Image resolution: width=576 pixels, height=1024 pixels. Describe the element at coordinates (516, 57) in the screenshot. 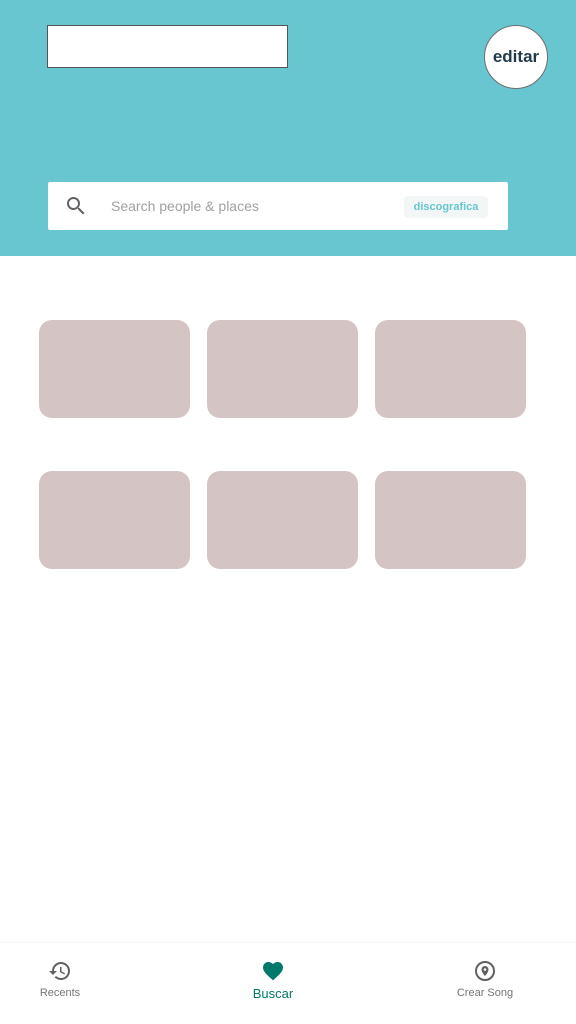

I see `edit-button: editar` at that location.